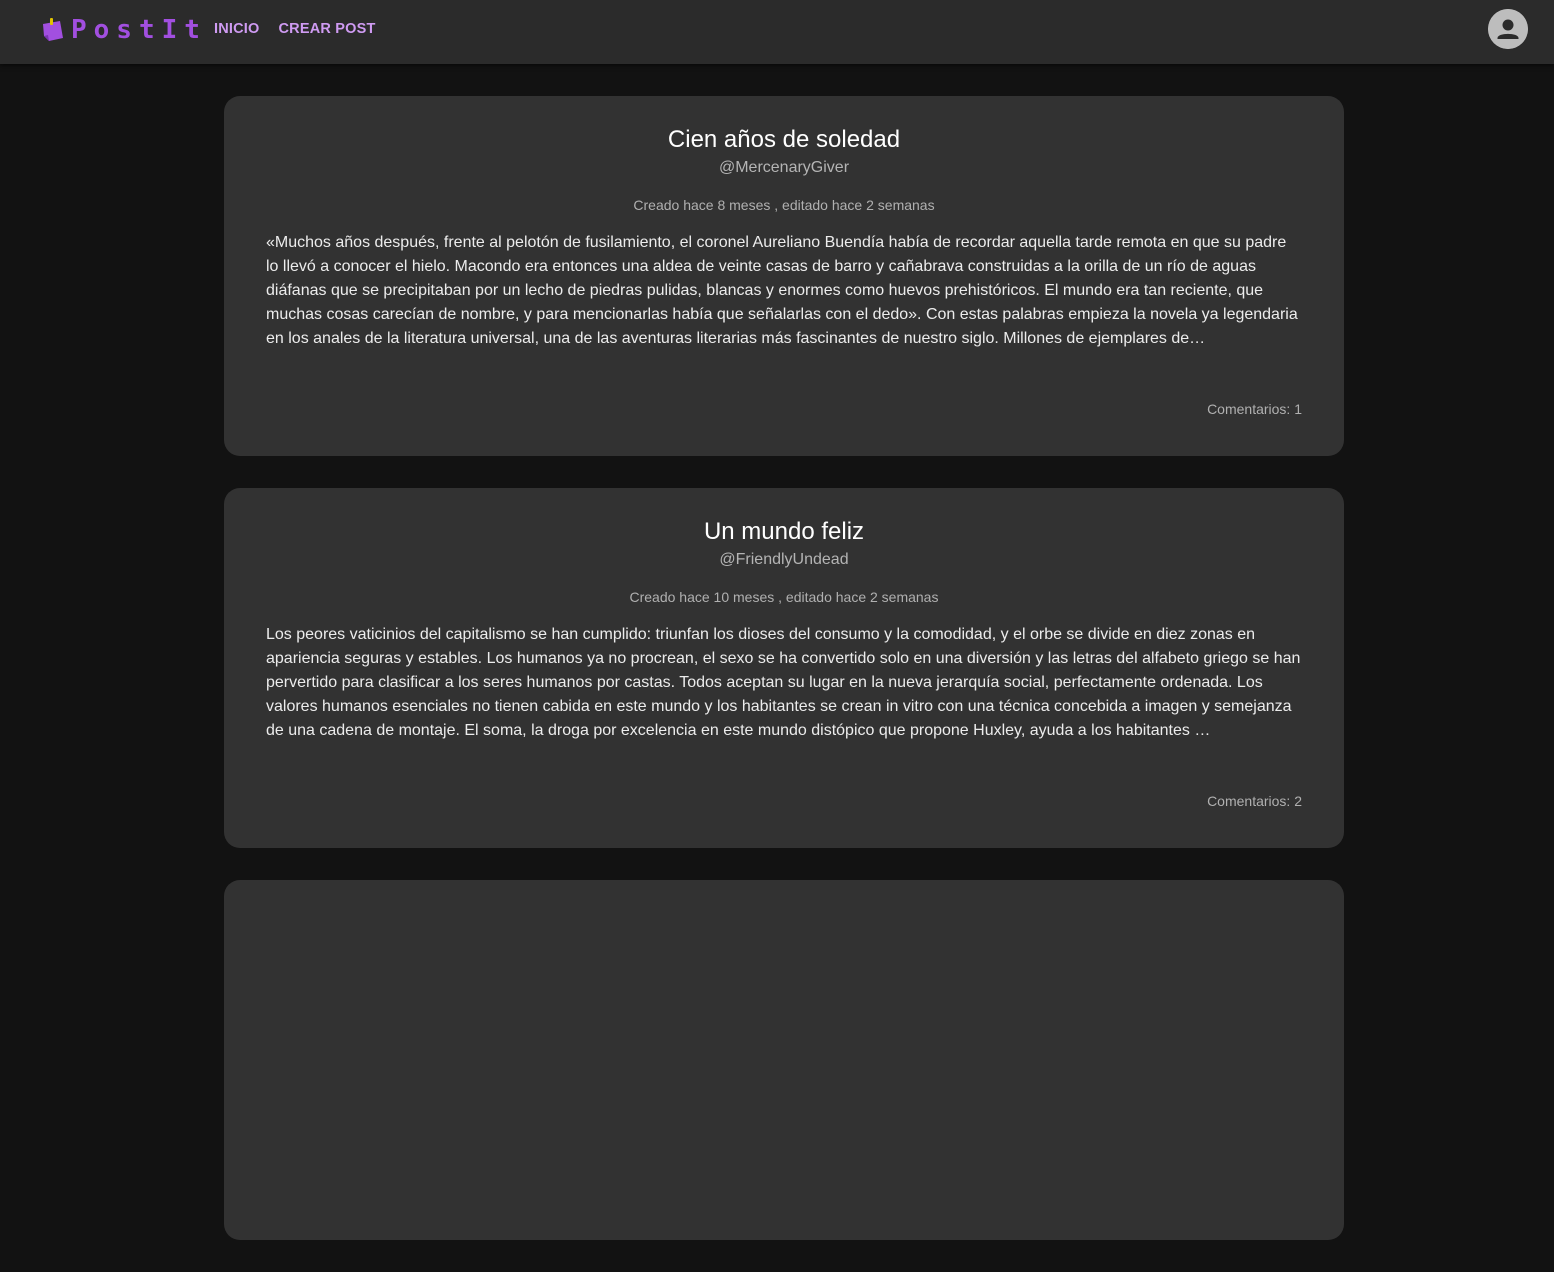  I want to click on sticky-note-icon, so click(53, 29).